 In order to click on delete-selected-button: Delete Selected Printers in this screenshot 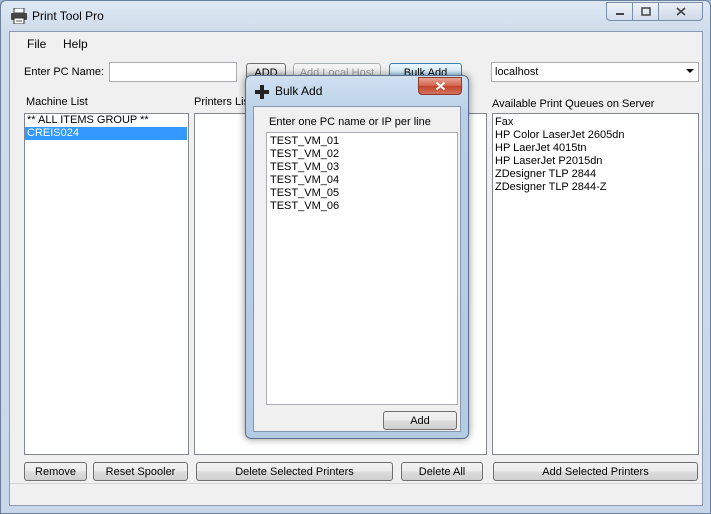, I will do `click(294, 471)`.